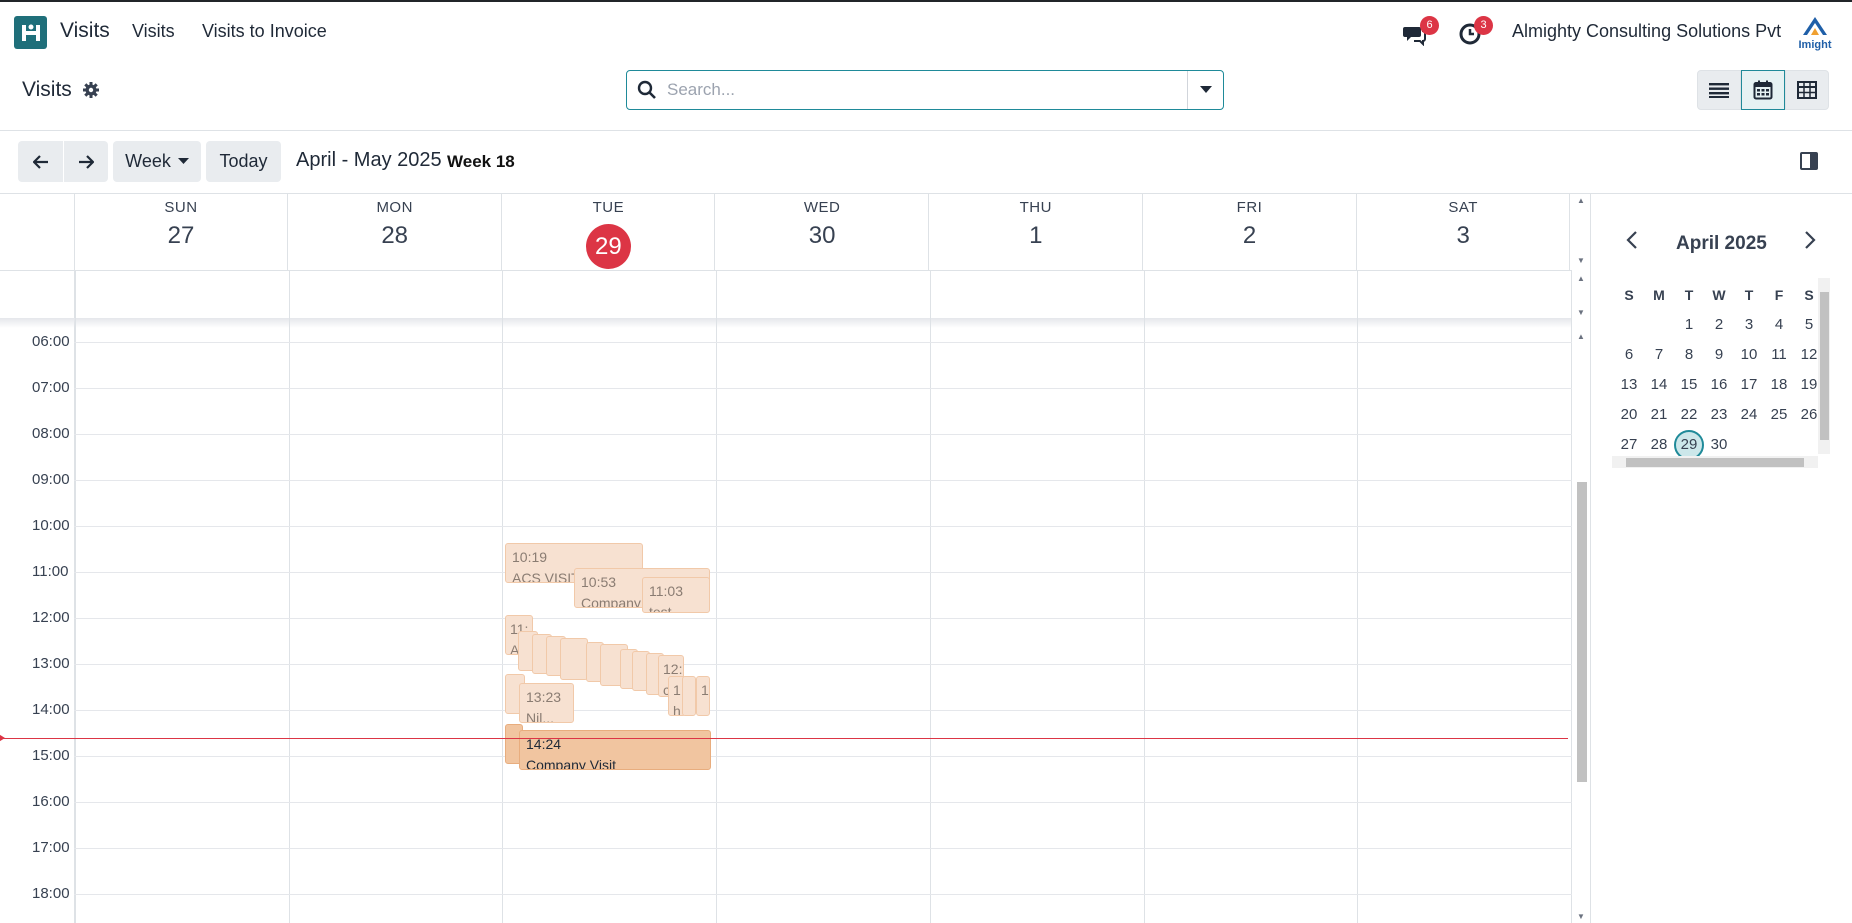  What do you see at coordinates (181, 207) in the screenshot?
I see `day-name: SUN` at bounding box center [181, 207].